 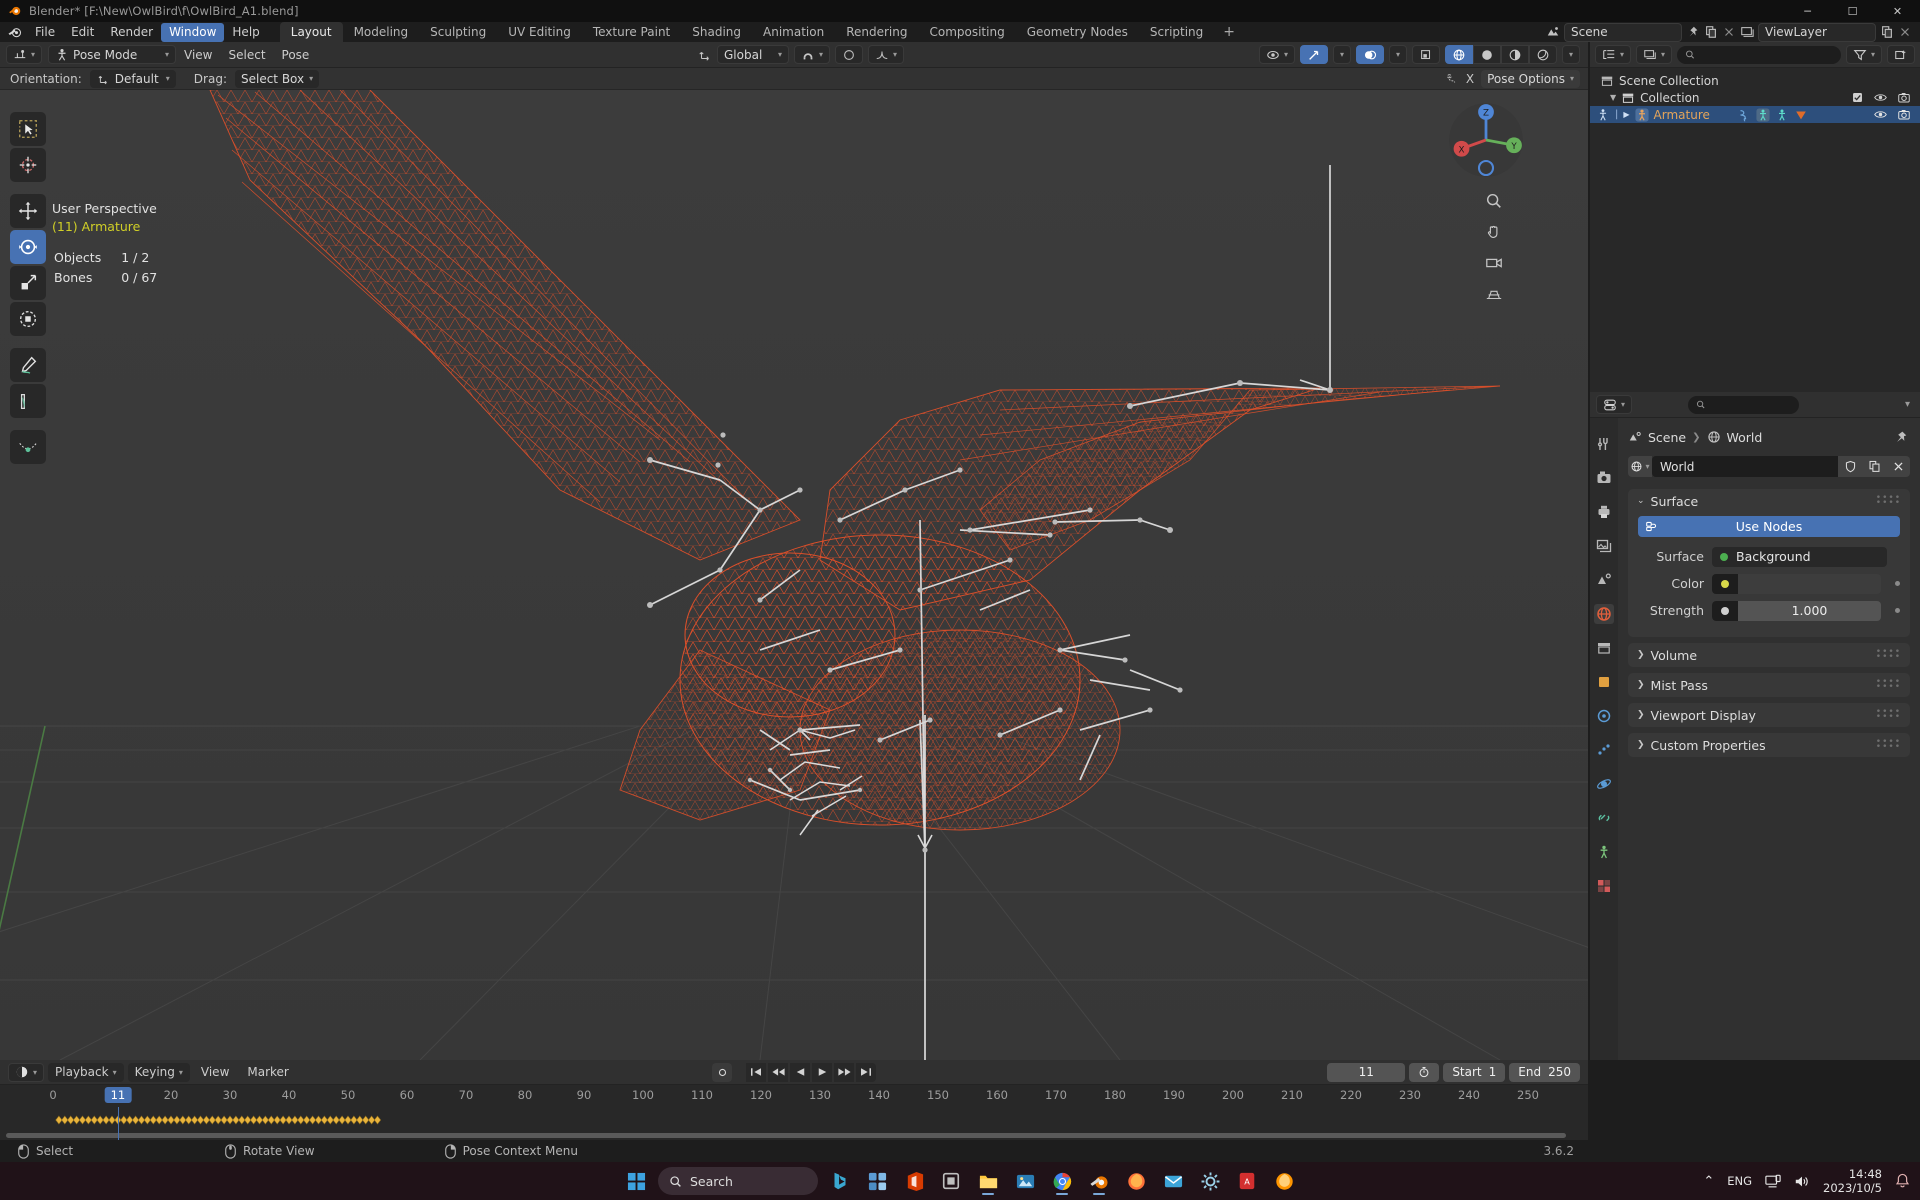 What do you see at coordinates (1729, 32) in the screenshot?
I see `delete-scene-icon` at bounding box center [1729, 32].